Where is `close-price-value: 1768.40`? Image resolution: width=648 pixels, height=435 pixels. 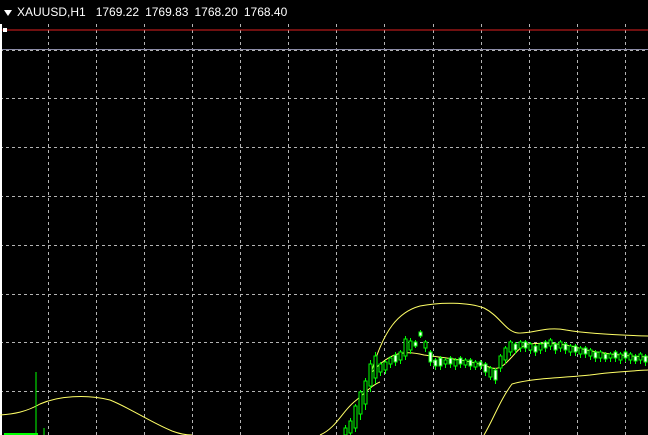
close-price-value: 1768.40 is located at coordinates (265, 12).